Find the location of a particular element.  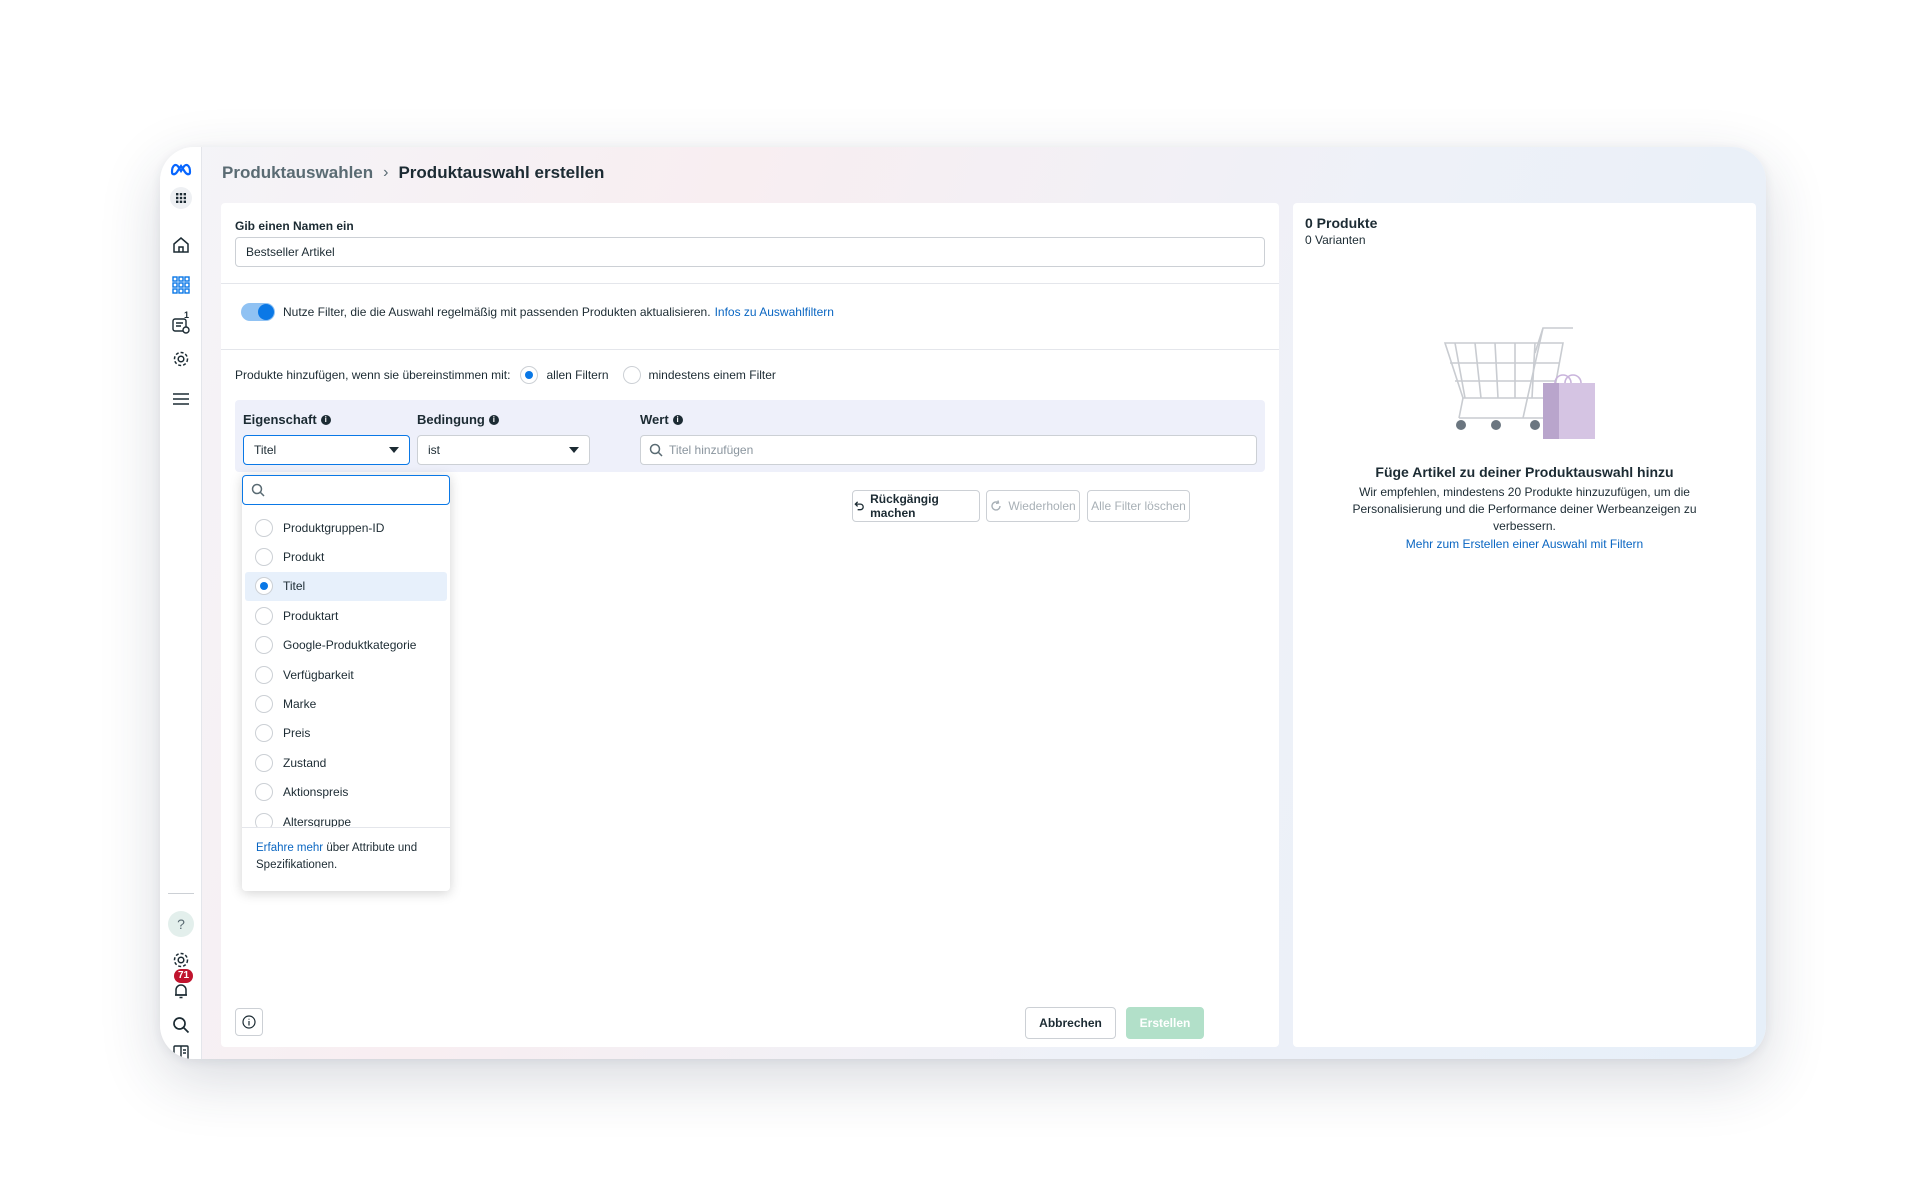

option-label: Aktionspreis is located at coordinates (316, 792).